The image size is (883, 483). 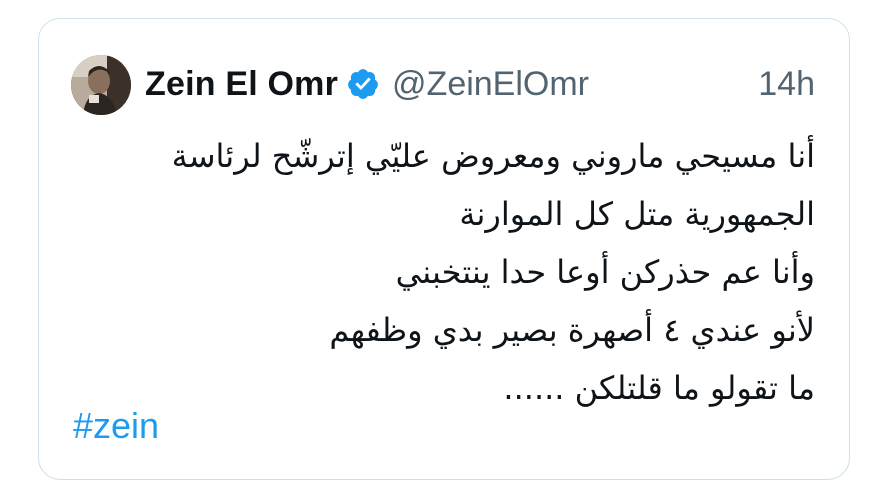 I want to click on profile-photo-icon, so click(x=101, y=85).